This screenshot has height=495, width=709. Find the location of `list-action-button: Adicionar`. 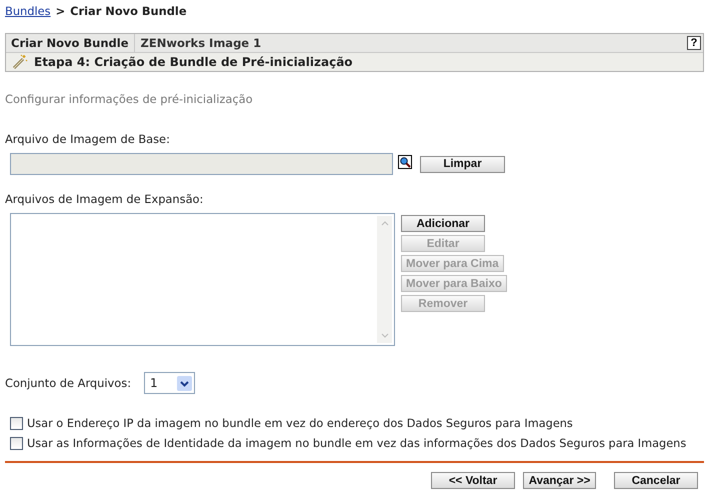

list-action-button: Adicionar is located at coordinates (443, 223).